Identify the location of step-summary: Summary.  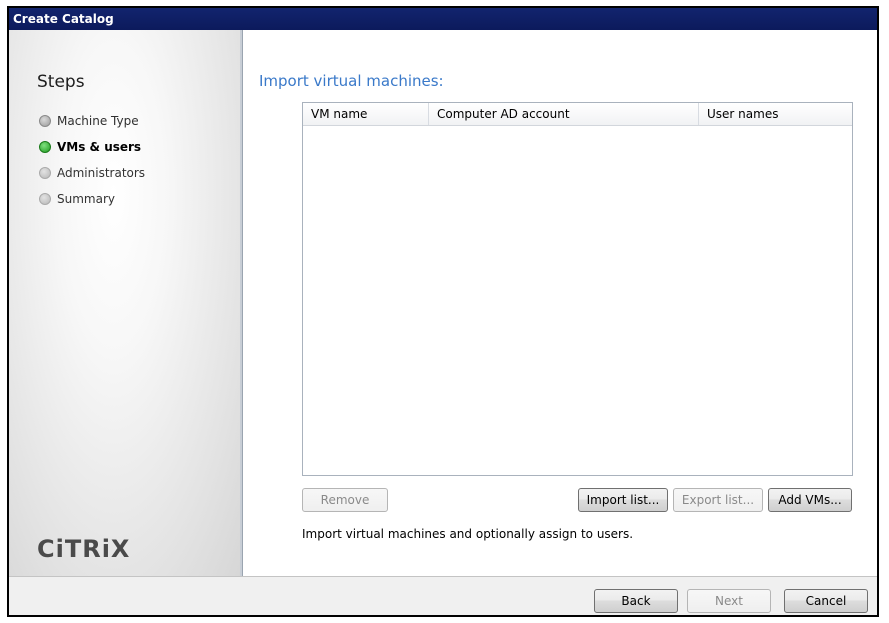
(77, 199).